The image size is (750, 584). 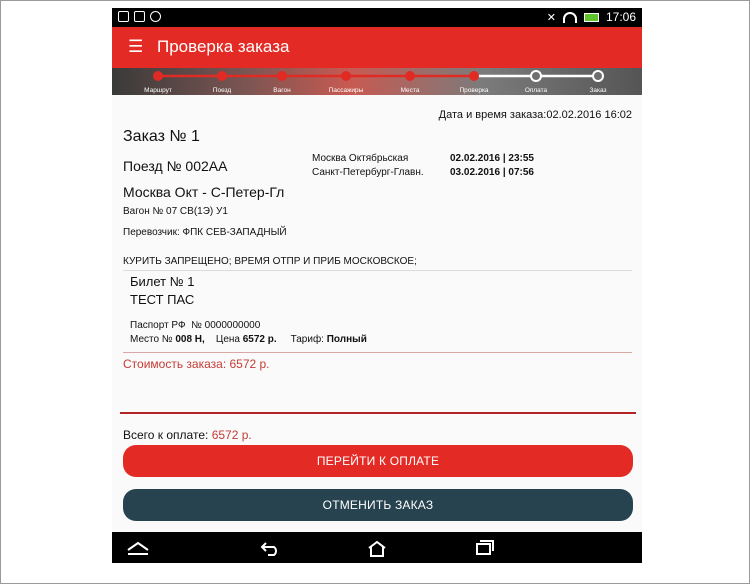 I want to click on navigation-bar, so click(x=377, y=547).